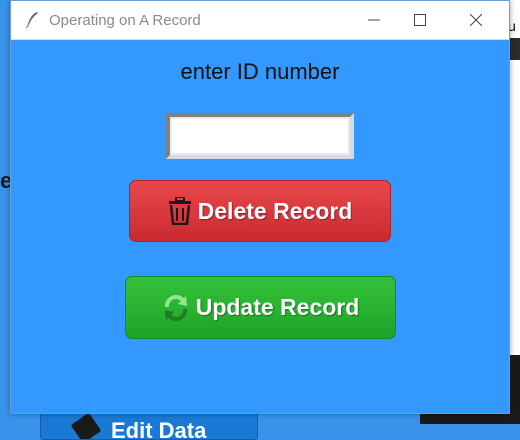  Describe the element at coordinates (260, 136) in the screenshot. I see `id-input` at that location.